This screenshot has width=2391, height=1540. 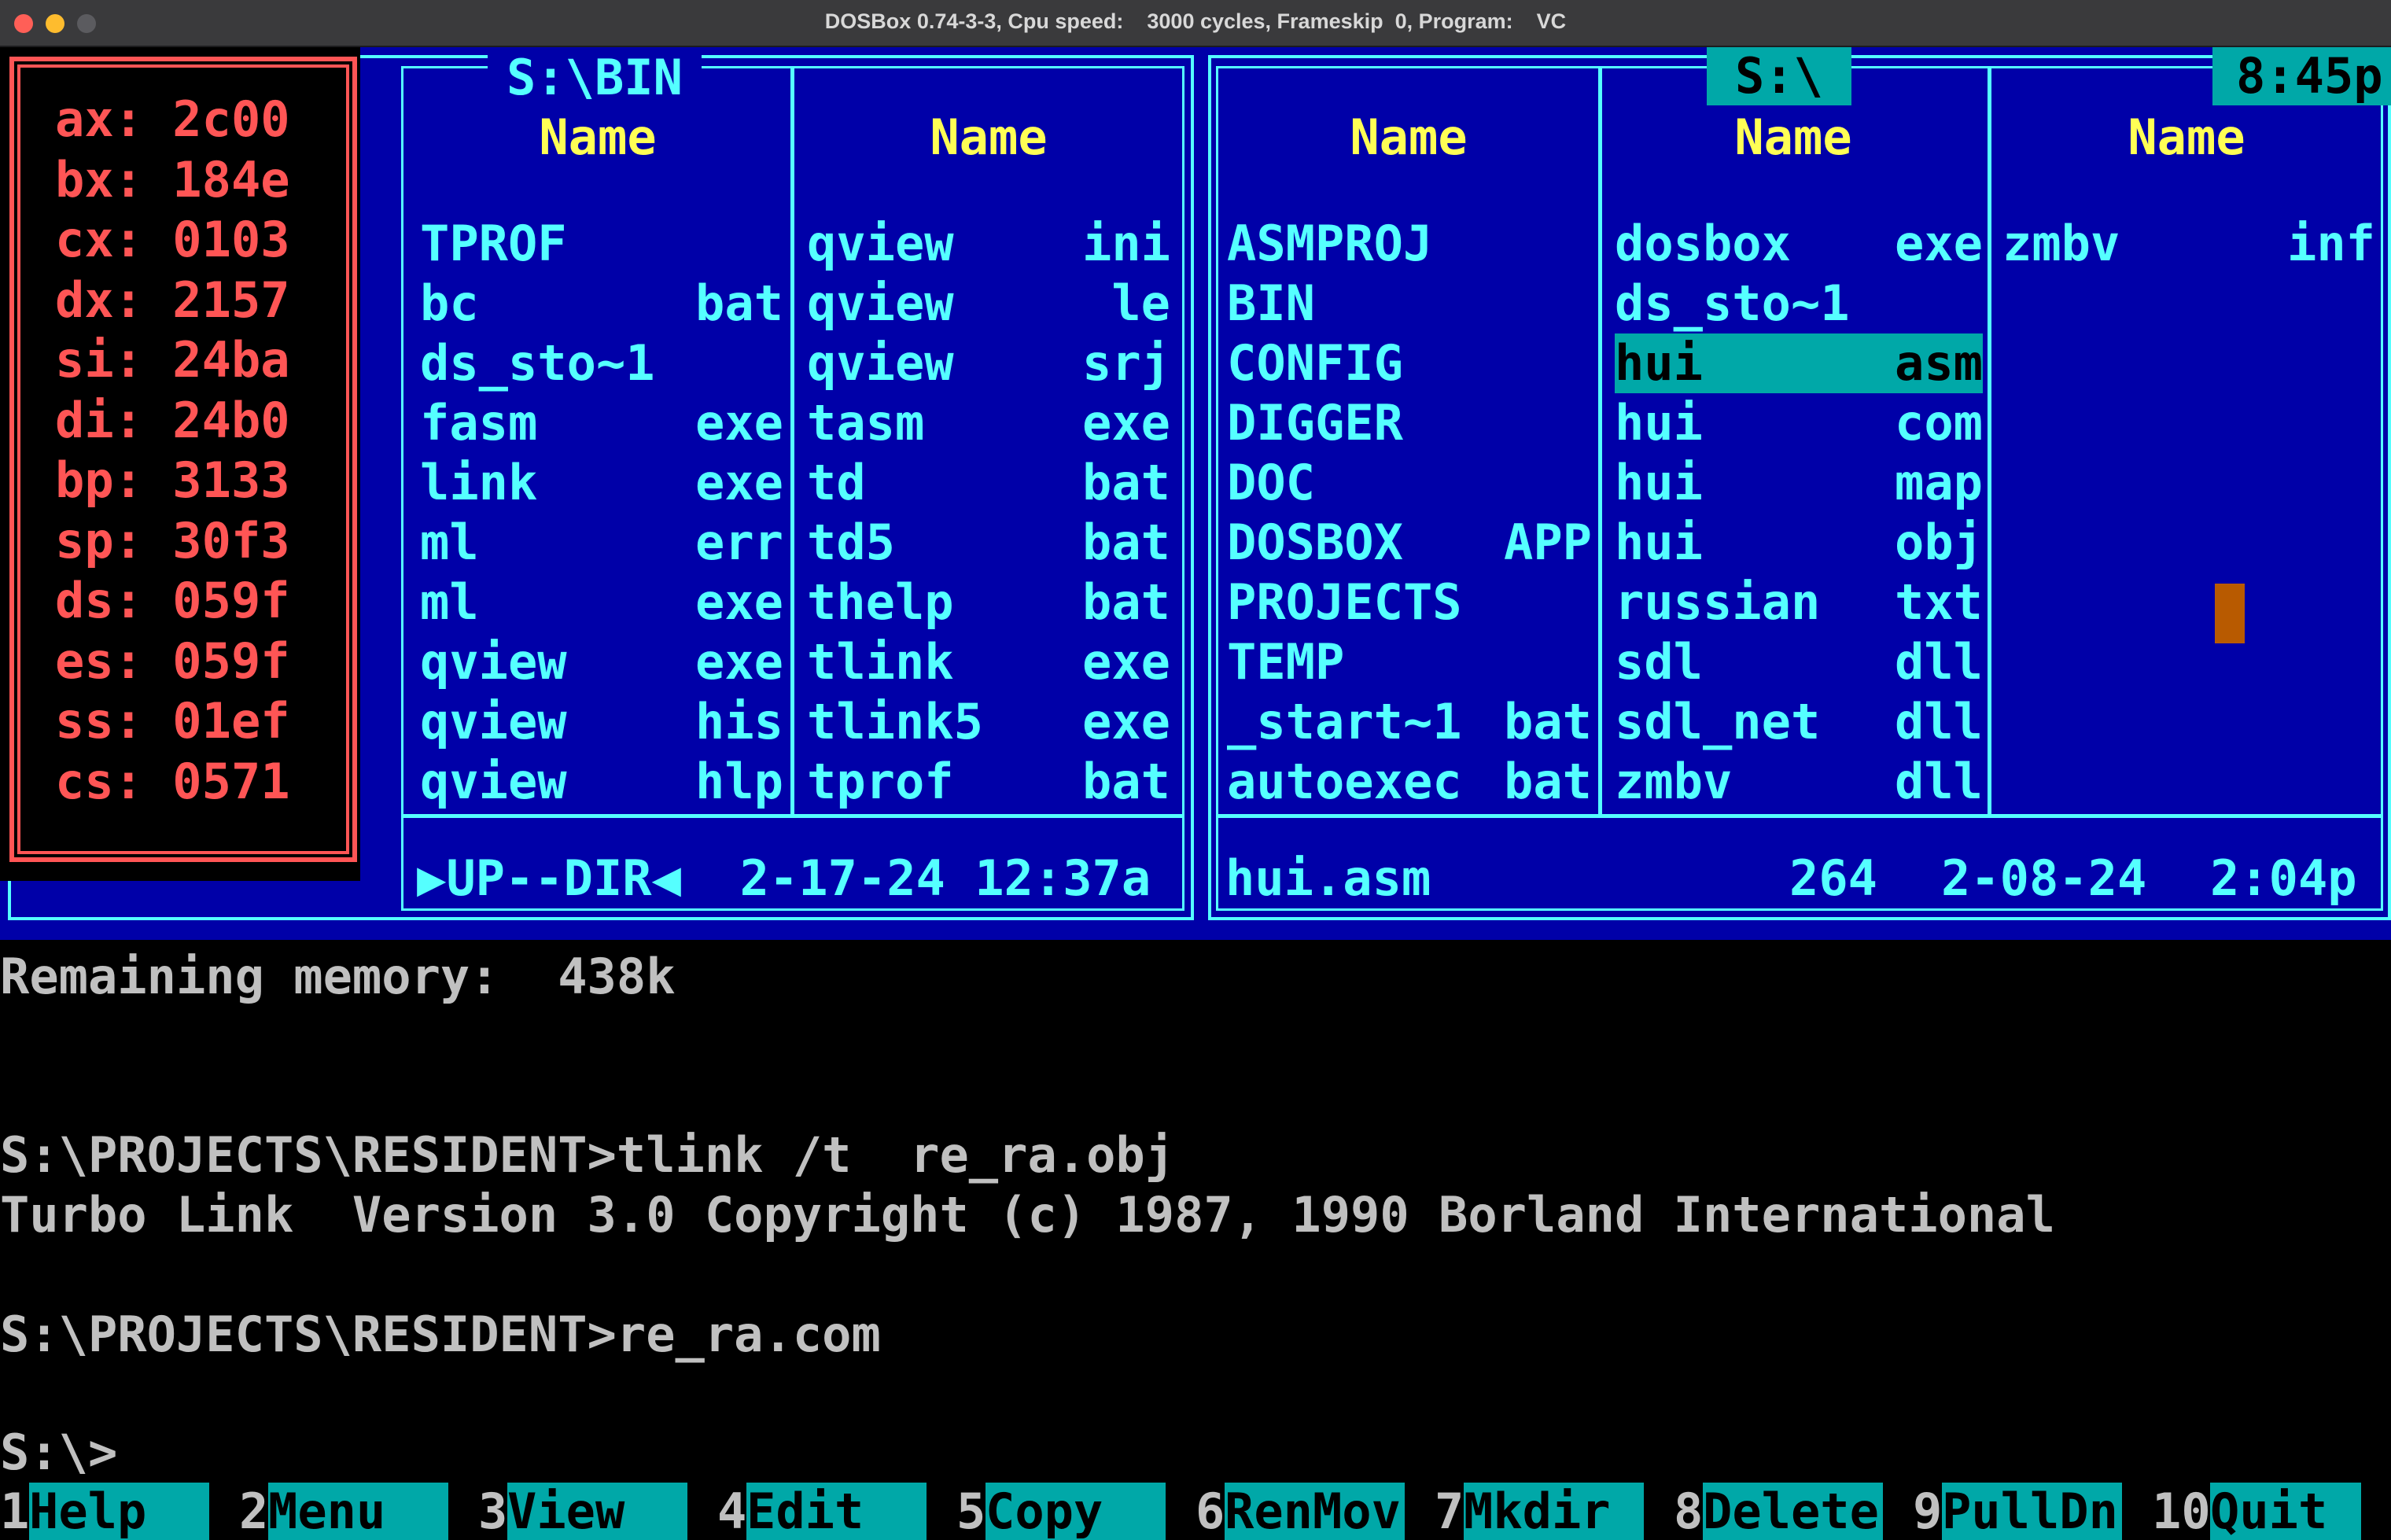 I want to click on fkey-edit: 4 Edit, so click(x=837, y=1511).